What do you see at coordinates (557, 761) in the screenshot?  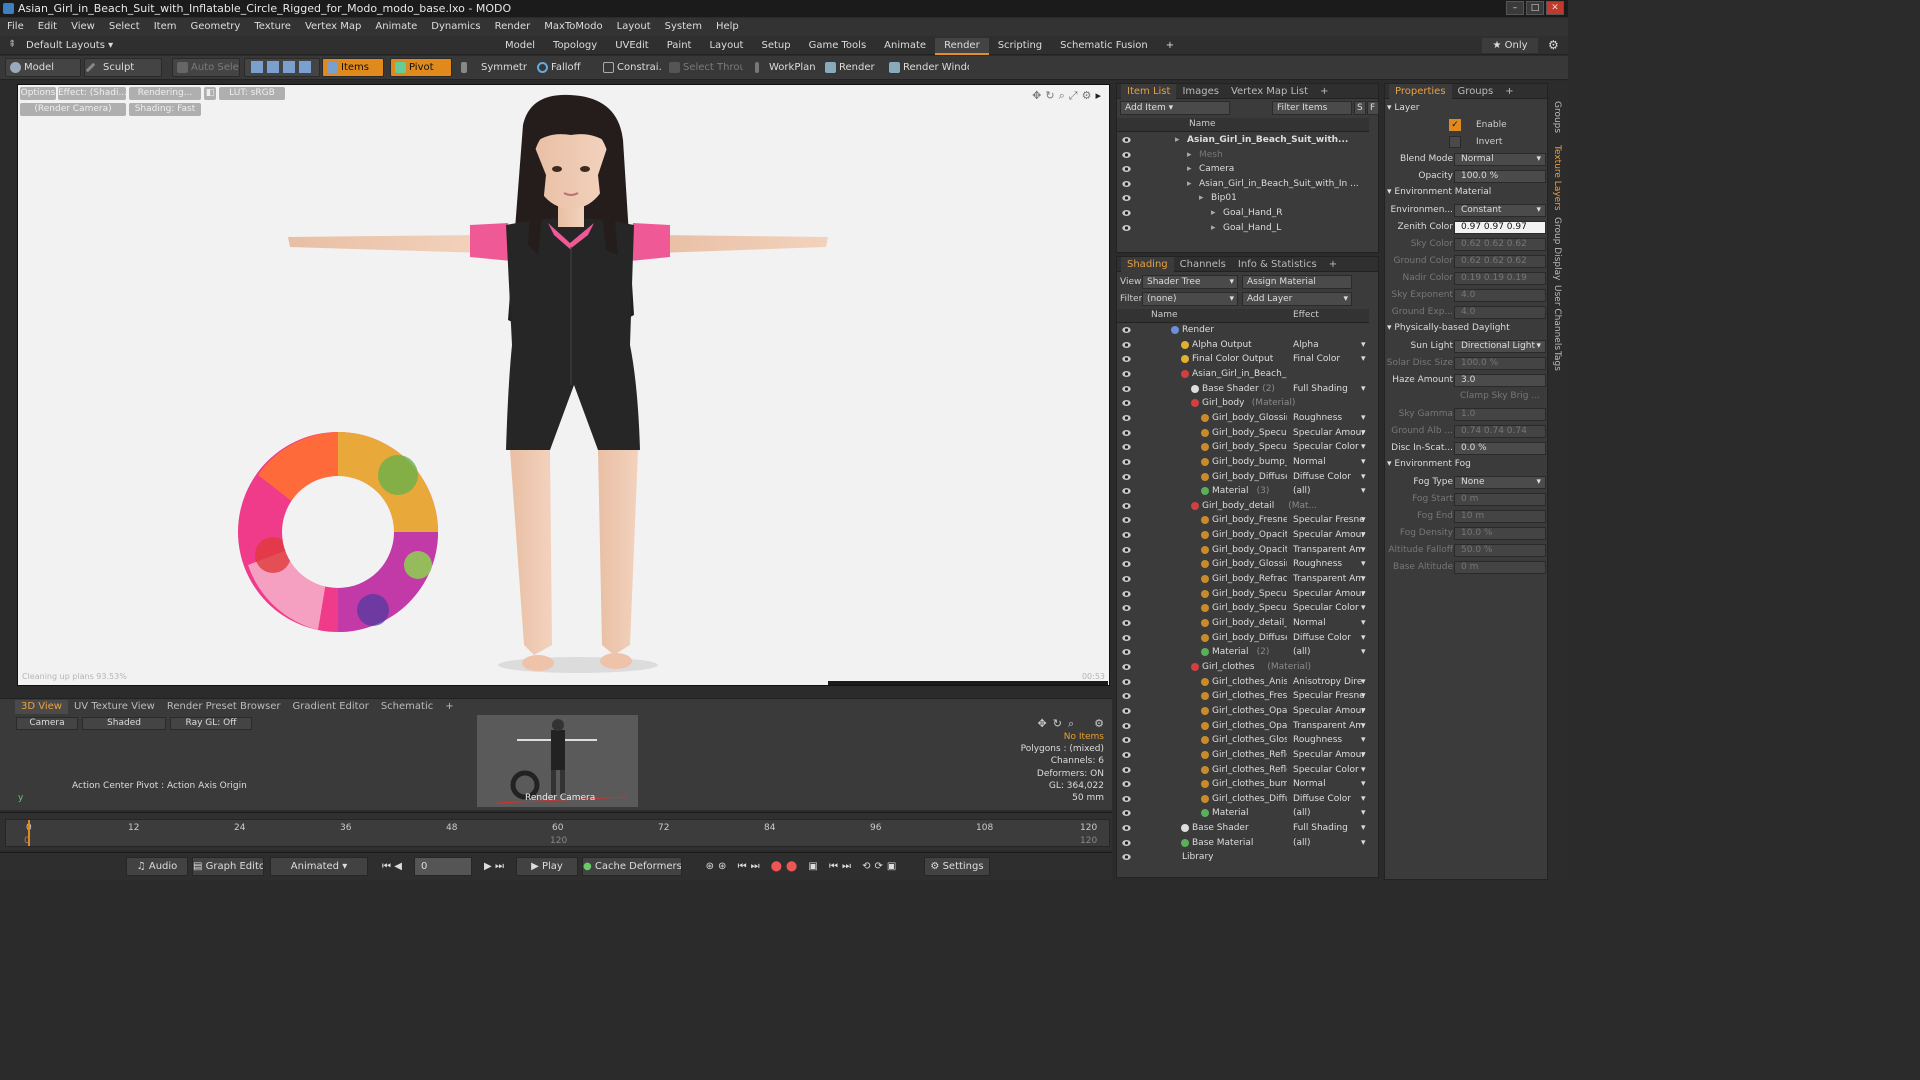 I see `3d-view-thumbnail: Render Camera` at bounding box center [557, 761].